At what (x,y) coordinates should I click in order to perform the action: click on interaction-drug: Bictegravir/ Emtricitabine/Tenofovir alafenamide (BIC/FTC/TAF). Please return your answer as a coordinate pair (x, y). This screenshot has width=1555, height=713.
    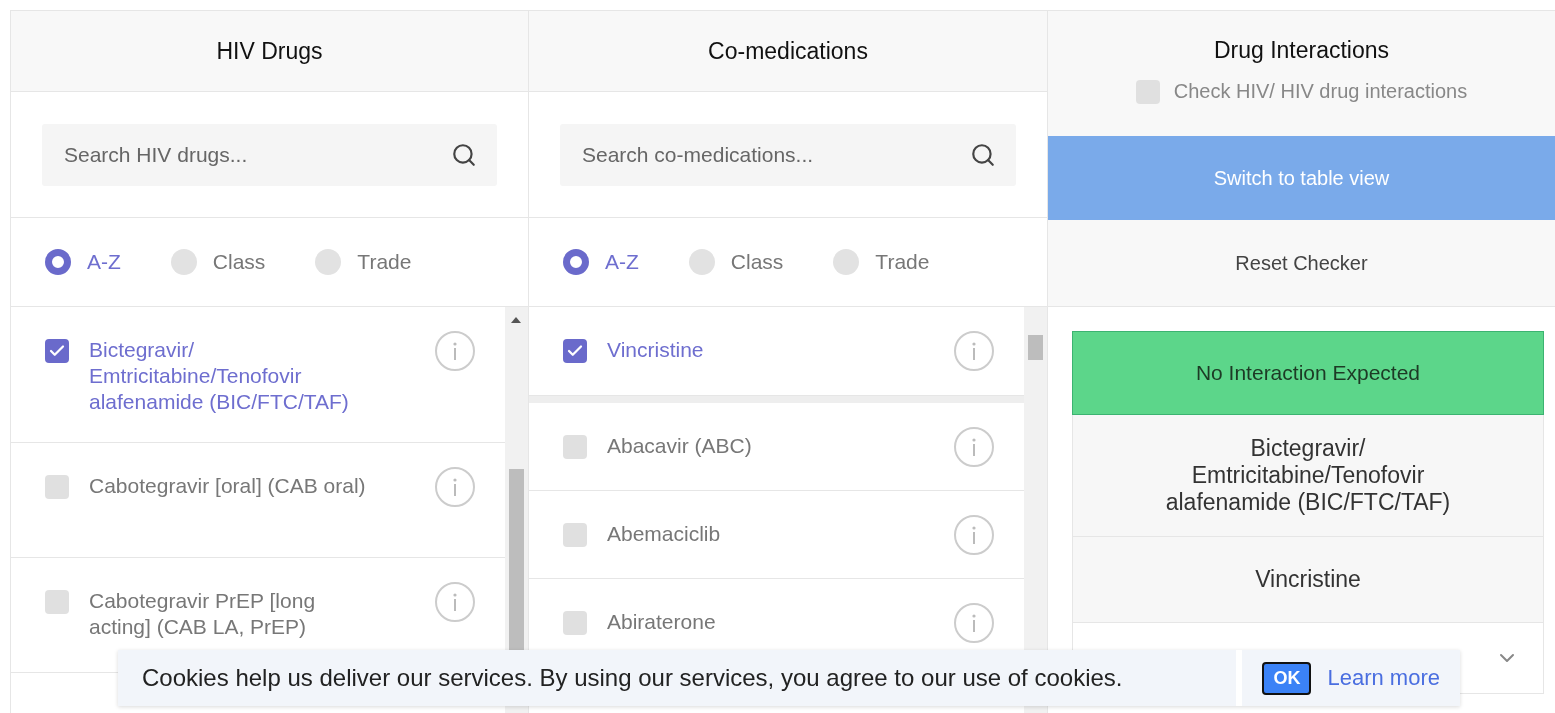
    Looking at the image, I should click on (1308, 476).